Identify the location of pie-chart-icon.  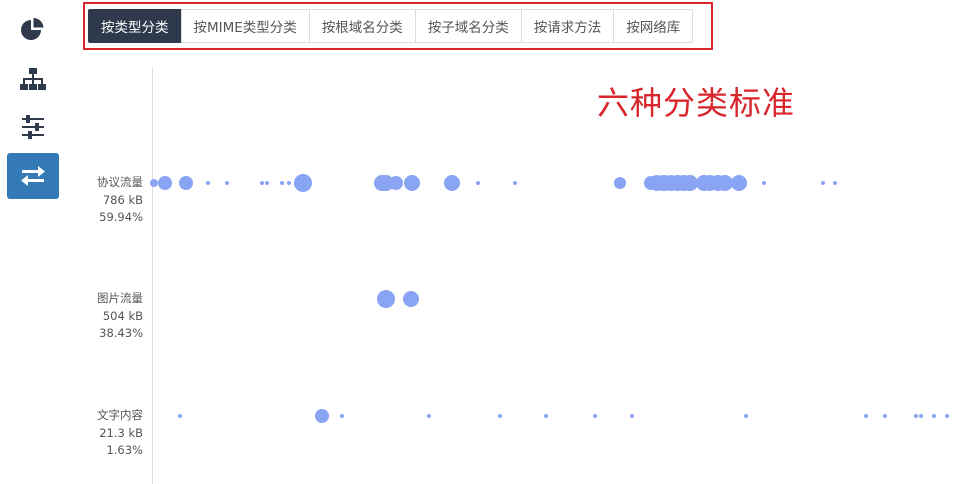
(33, 30).